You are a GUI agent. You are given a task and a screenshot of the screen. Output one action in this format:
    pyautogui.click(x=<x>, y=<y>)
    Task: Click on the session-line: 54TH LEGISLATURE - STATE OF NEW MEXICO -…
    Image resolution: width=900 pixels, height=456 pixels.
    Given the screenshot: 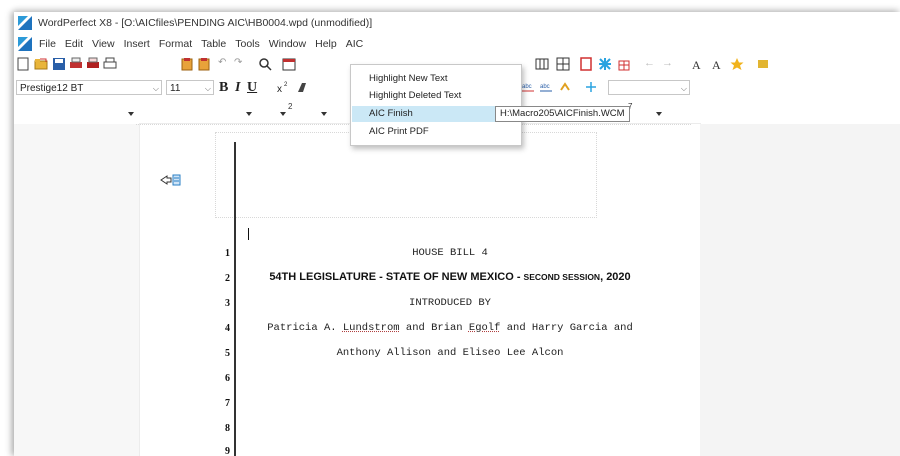 What is the action you would take?
    pyautogui.click(x=450, y=277)
    